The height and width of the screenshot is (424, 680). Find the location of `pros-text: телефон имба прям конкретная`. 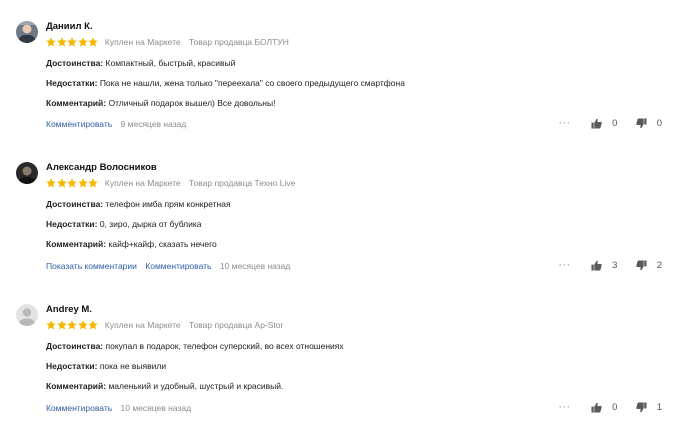

pros-text: телефон имба прям конкретная is located at coordinates (168, 204).